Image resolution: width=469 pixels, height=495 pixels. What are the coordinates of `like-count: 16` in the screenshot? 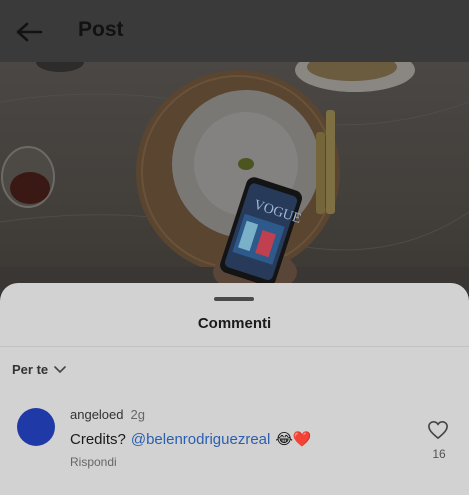 It's located at (439, 454).